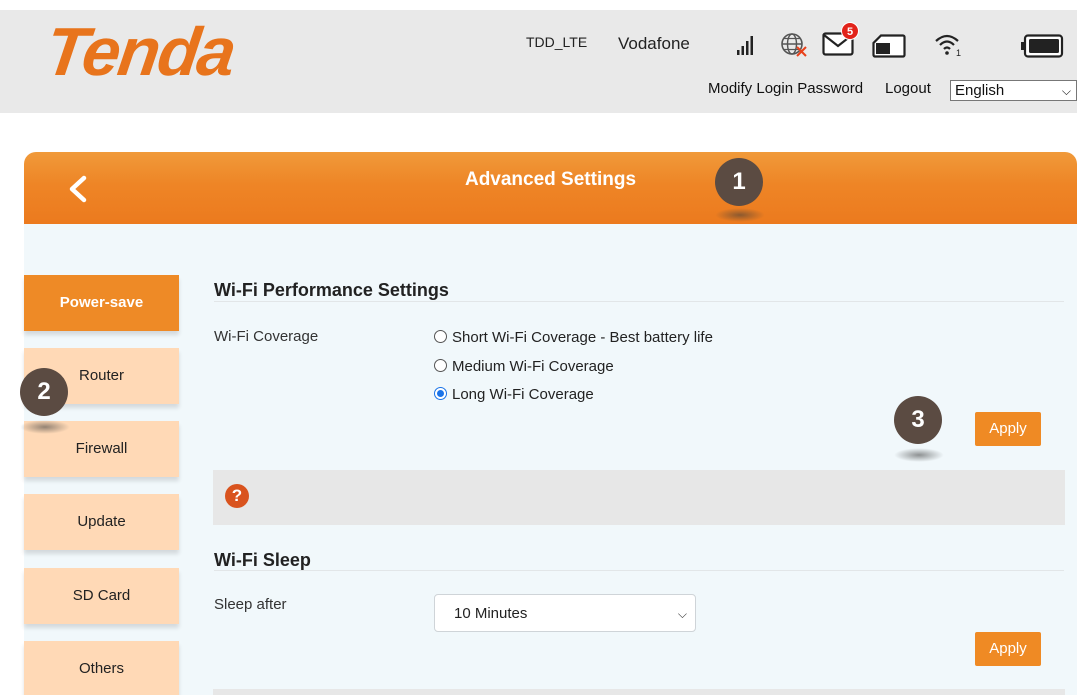 This screenshot has width=1077, height=695. I want to click on sleep-after-value: 10 Minutes, so click(491, 613).